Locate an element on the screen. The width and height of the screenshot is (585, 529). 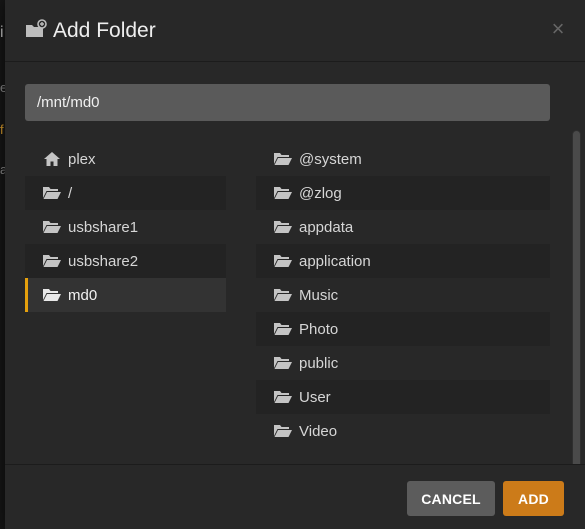
folder-label: Video is located at coordinates (318, 431).